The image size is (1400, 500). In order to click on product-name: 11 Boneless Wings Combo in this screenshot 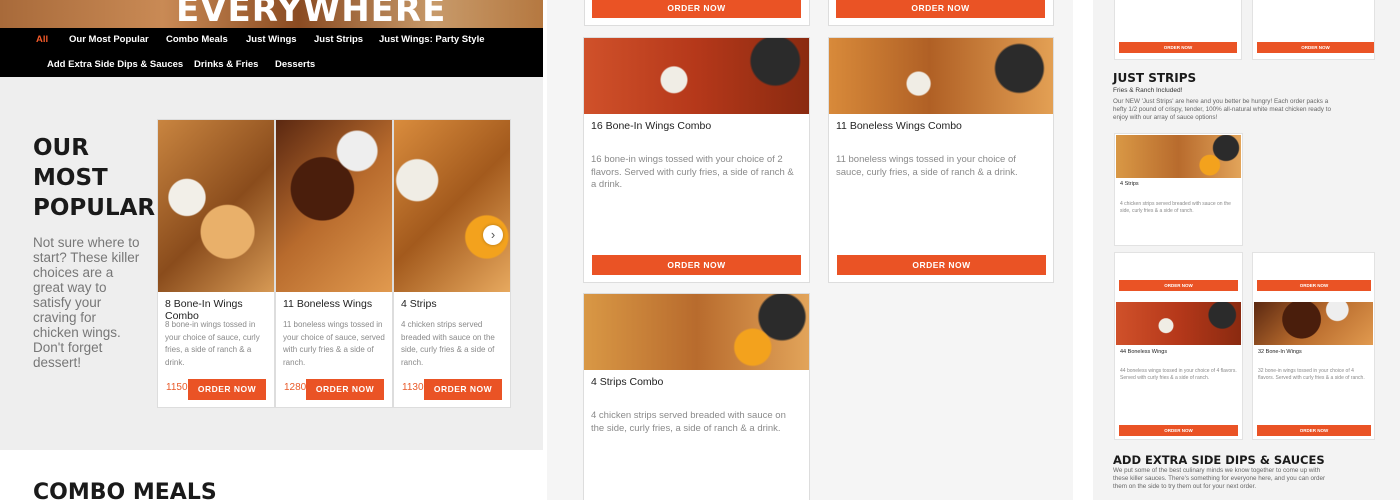, I will do `click(899, 126)`.